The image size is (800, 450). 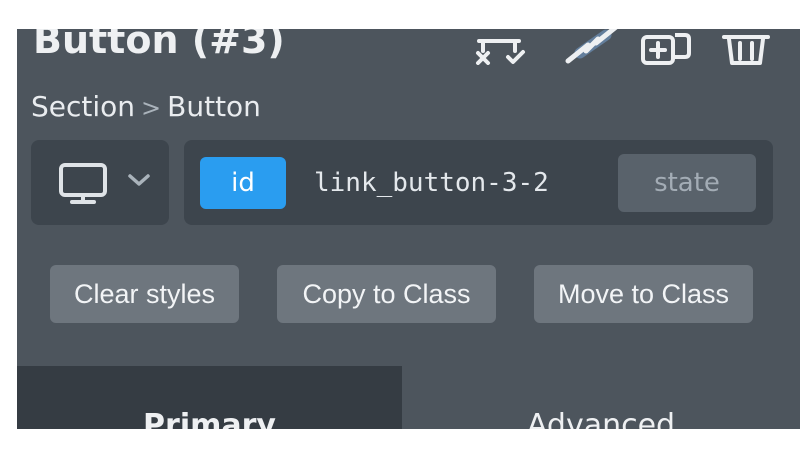 What do you see at coordinates (209, 418) in the screenshot?
I see `tab-primary-label: Primary` at bounding box center [209, 418].